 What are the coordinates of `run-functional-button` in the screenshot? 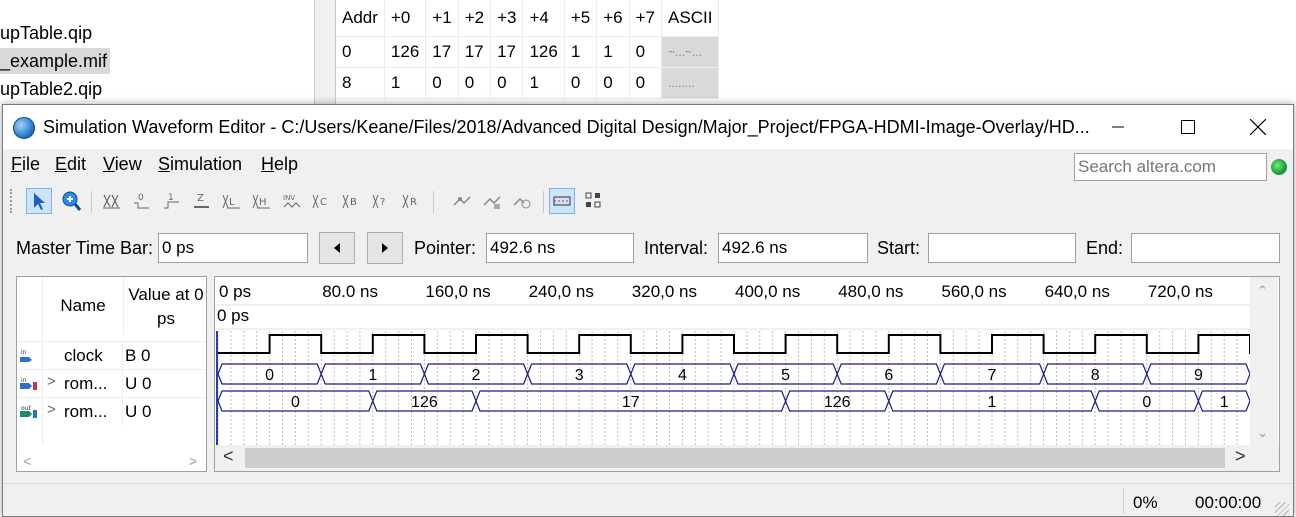 It's located at (492, 201).